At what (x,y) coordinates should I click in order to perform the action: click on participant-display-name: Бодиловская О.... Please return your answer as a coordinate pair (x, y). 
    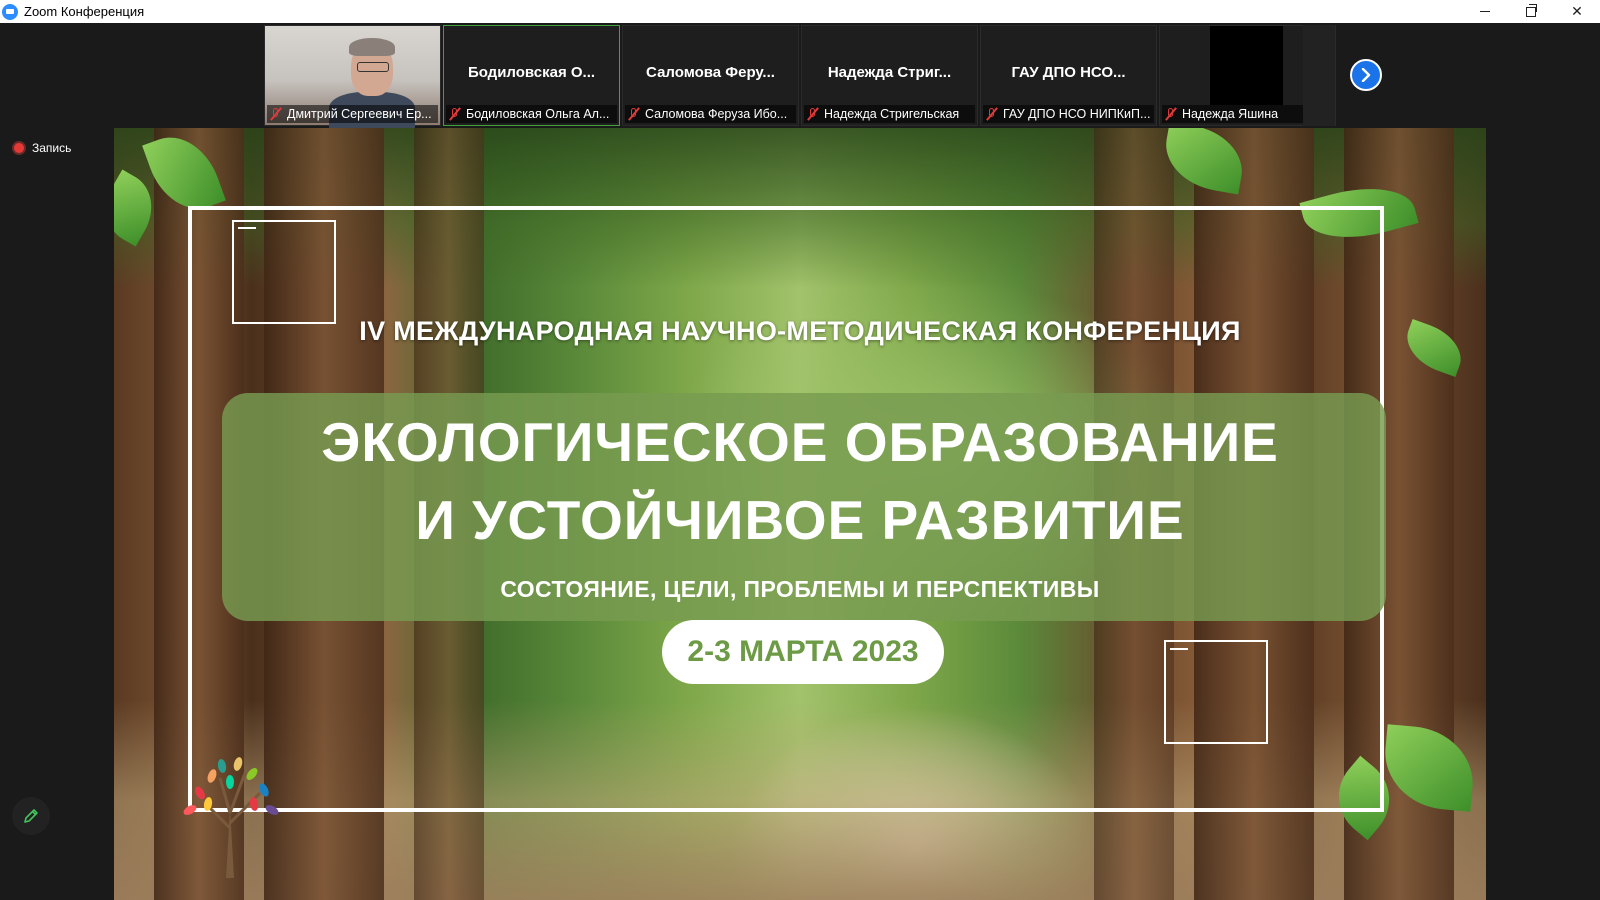
    Looking at the image, I should click on (531, 72).